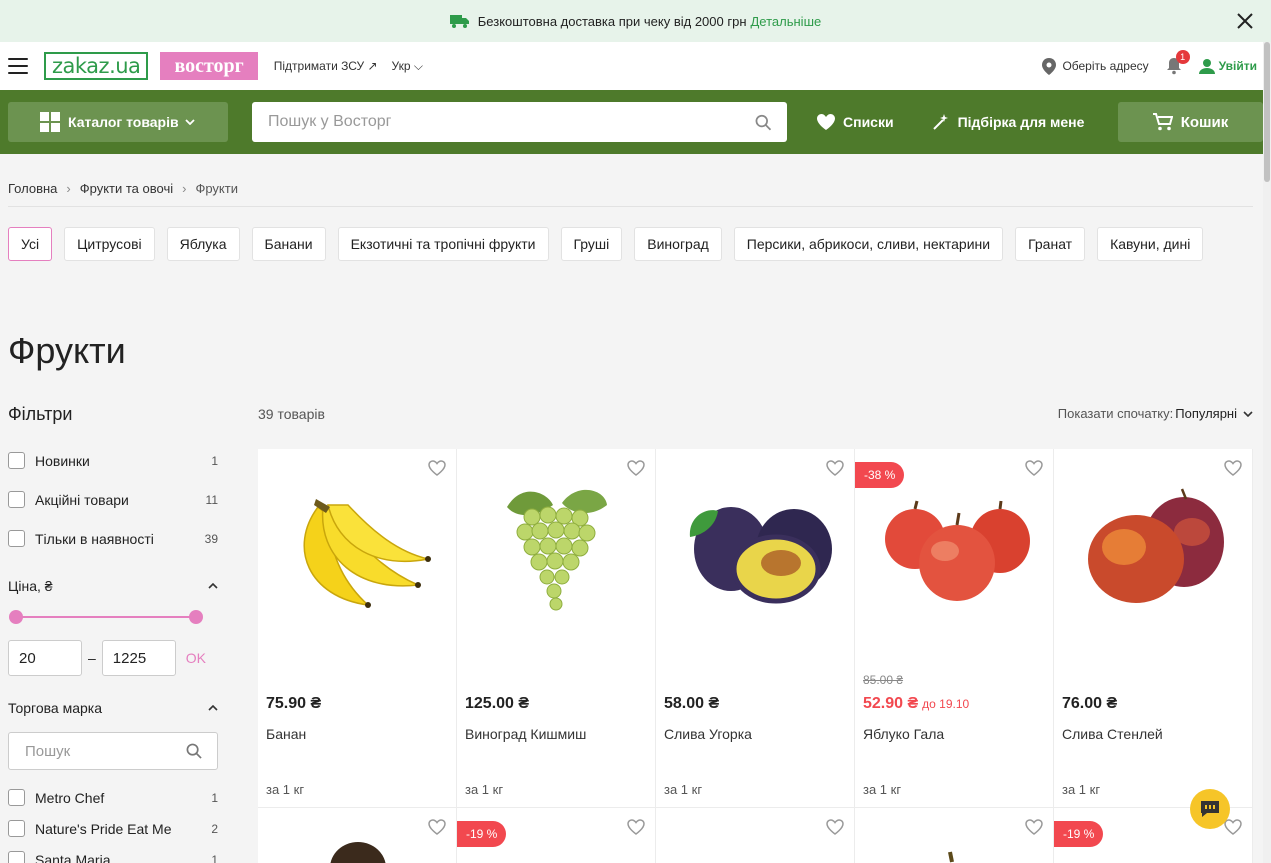 This screenshot has height=863, width=1271. What do you see at coordinates (786, 21) in the screenshot?
I see `promo-more-link: Детальніше` at bounding box center [786, 21].